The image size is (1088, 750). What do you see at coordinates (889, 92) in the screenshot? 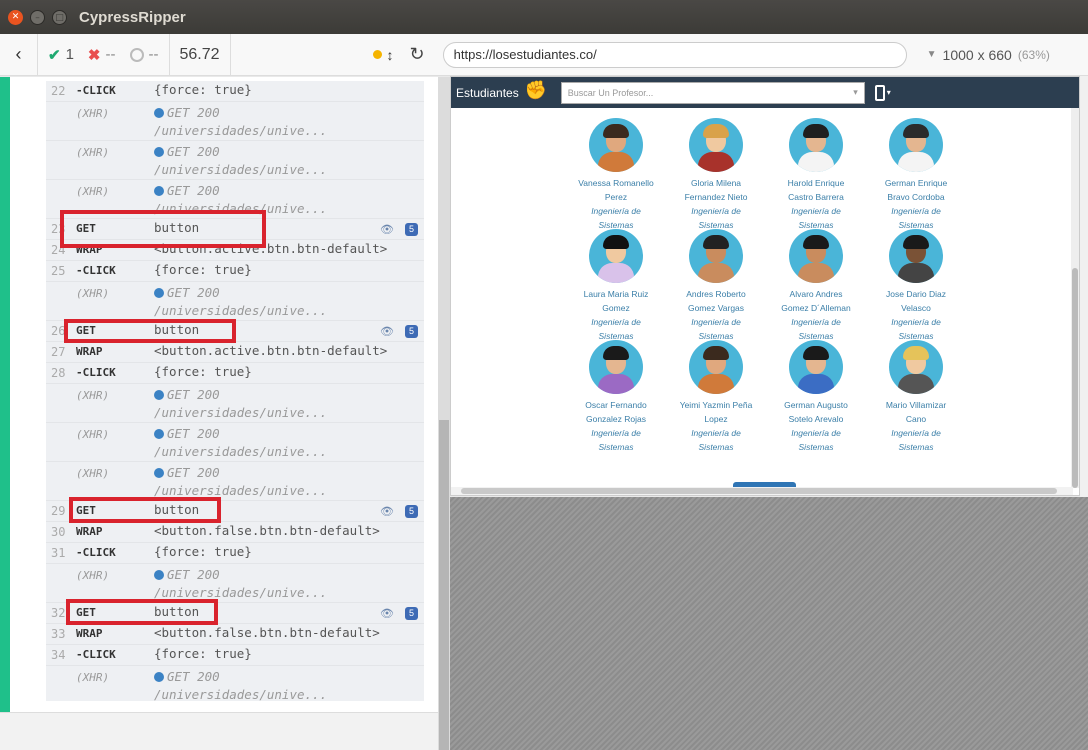
I see `caret-down-icon: ▾` at bounding box center [889, 92].